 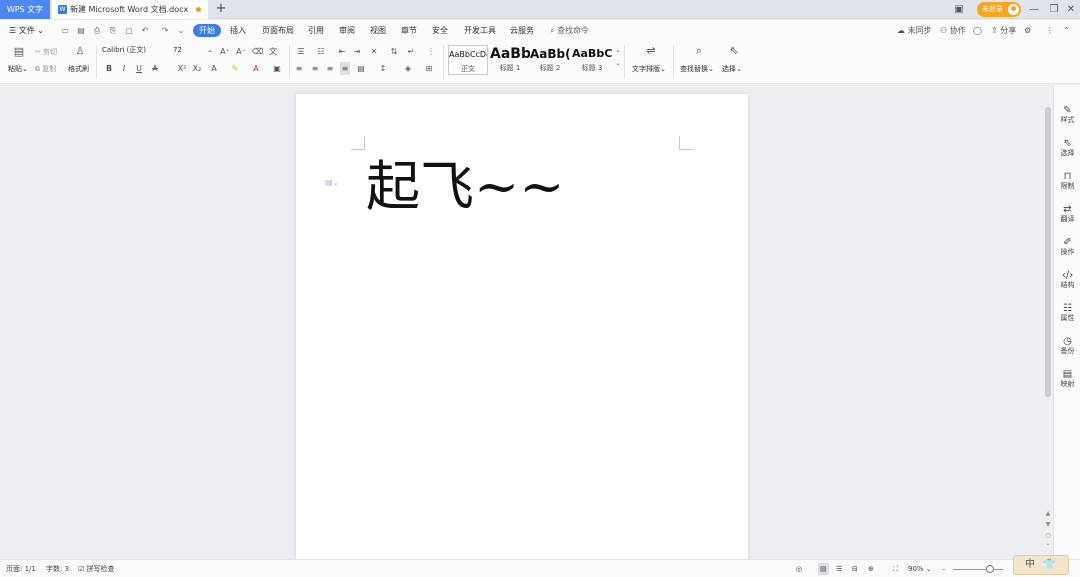 I want to click on select-button: 选择⌄, so click(x=732, y=69).